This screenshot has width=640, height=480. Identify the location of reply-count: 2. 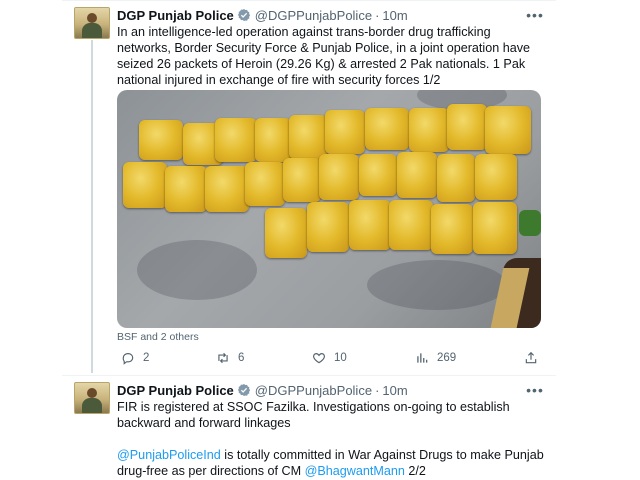
(146, 358).